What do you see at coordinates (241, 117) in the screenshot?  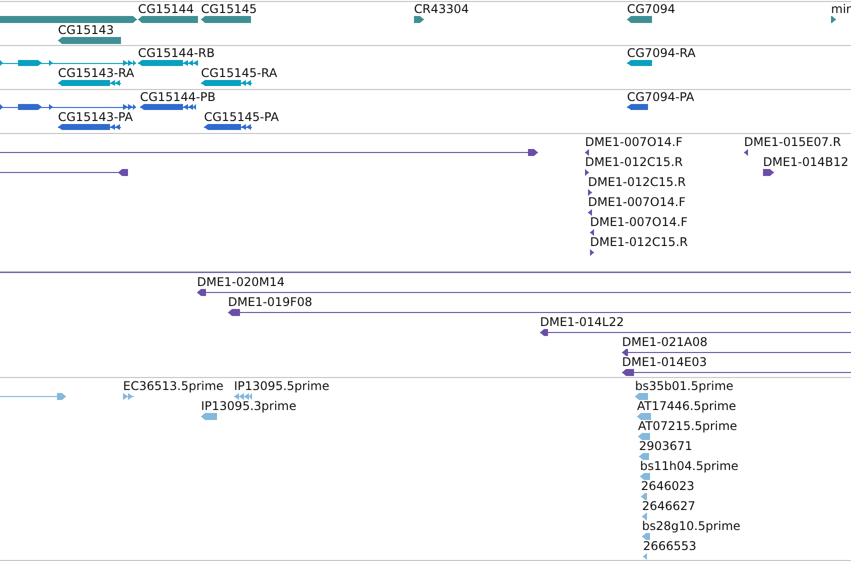 I see `feature-label: CG15145-PA` at bounding box center [241, 117].